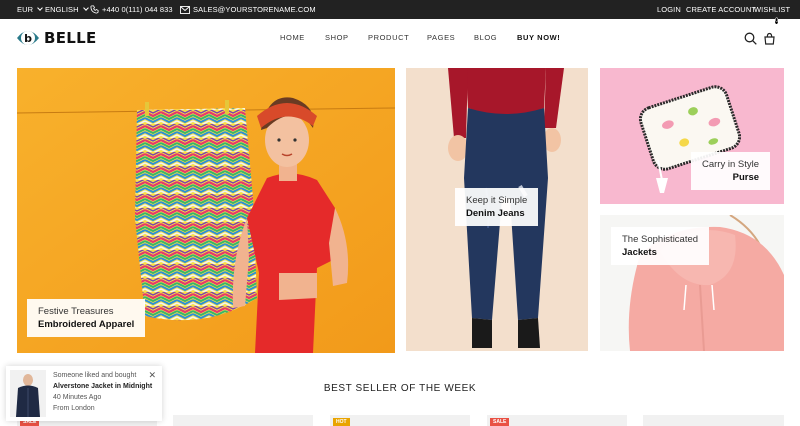 This screenshot has height=426, width=800. I want to click on search-icon, so click(751, 39).